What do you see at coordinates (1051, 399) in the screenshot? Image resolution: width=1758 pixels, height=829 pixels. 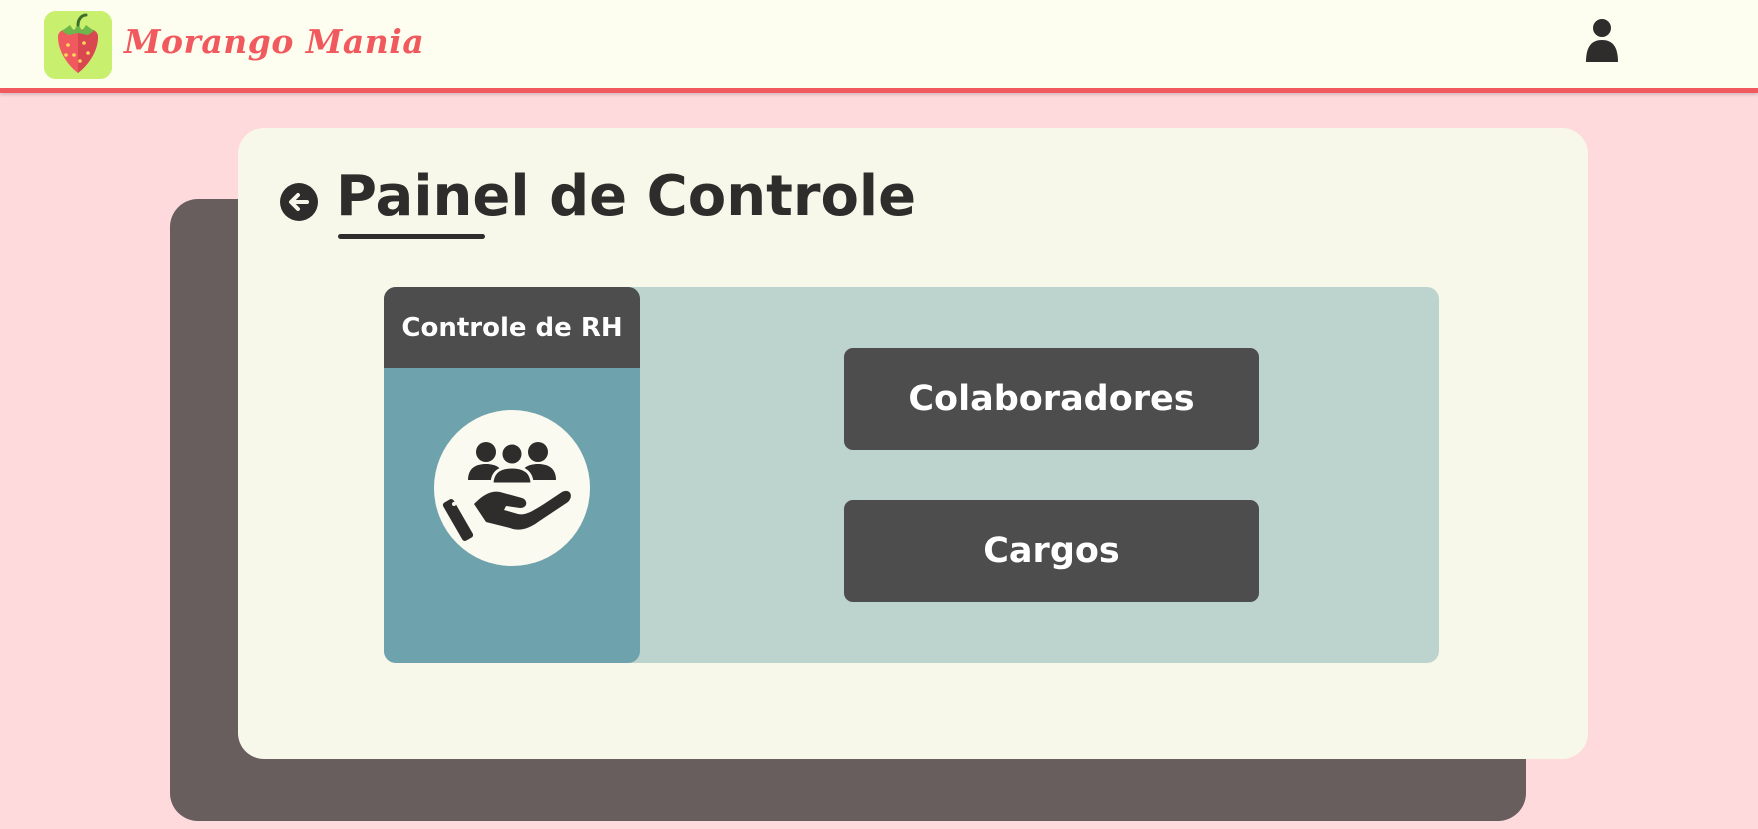 I see `colaboradores-button: Colaboradores` at bounding box center [1051, 399].